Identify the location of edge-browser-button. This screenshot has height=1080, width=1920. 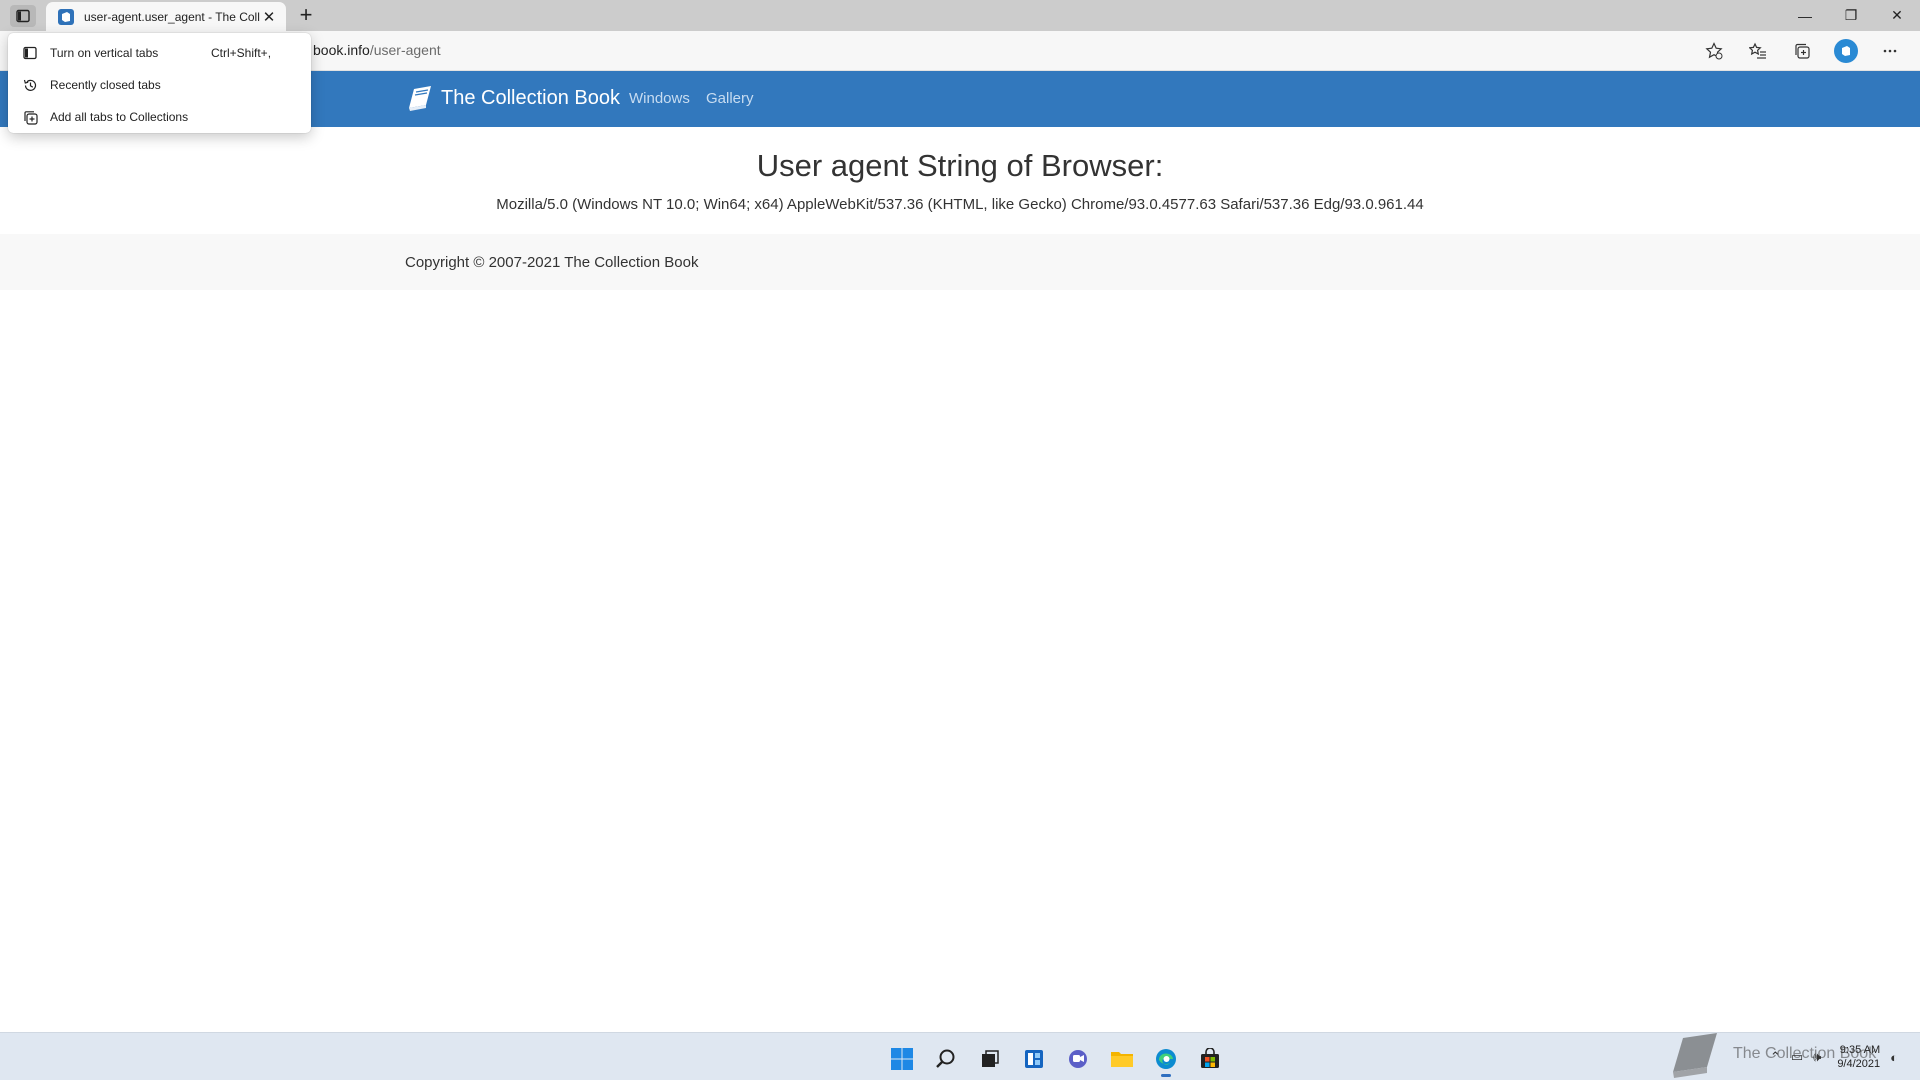
(1166, 1059).